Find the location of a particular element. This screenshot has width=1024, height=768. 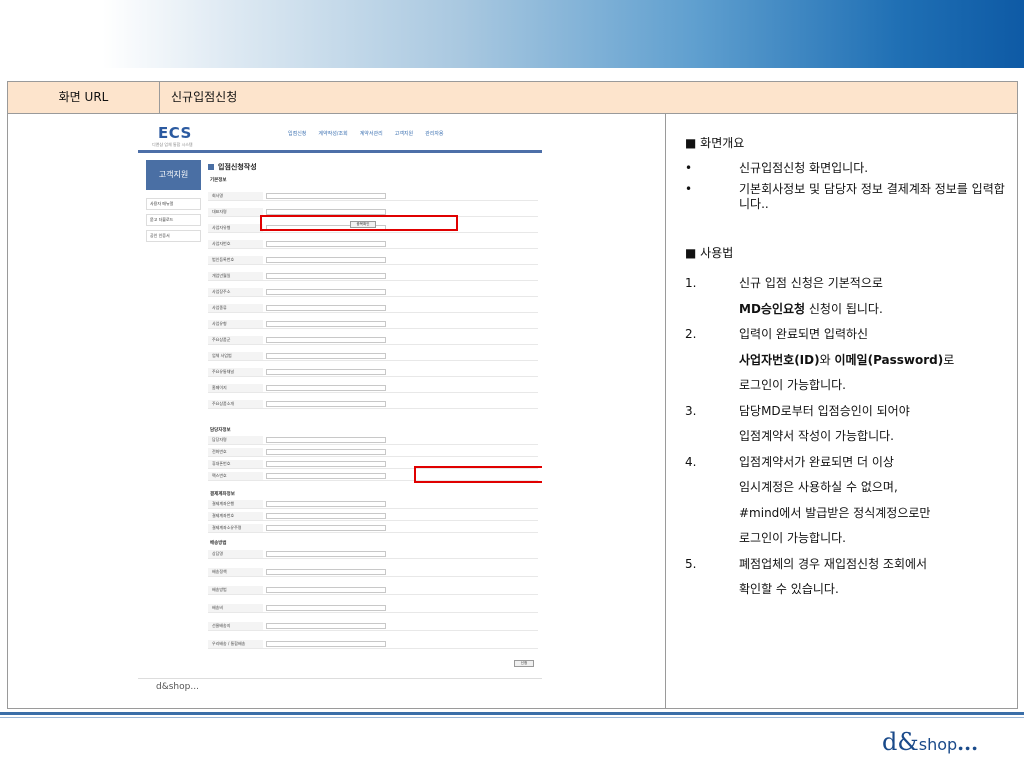

highlight-email is located at coordinates (478, 474).